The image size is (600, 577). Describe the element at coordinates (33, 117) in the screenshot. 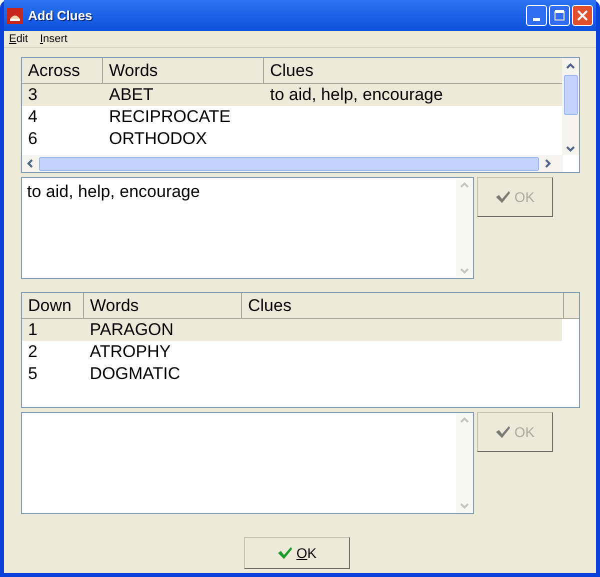

I see `table-cell-text: 4` at that location.